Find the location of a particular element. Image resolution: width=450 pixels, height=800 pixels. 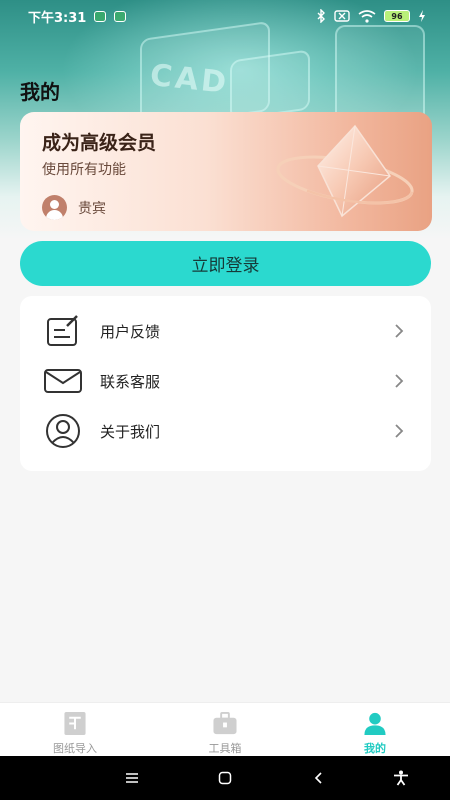

tab-drawing-import: 图纸导入 is located at coordinates (75, 729).